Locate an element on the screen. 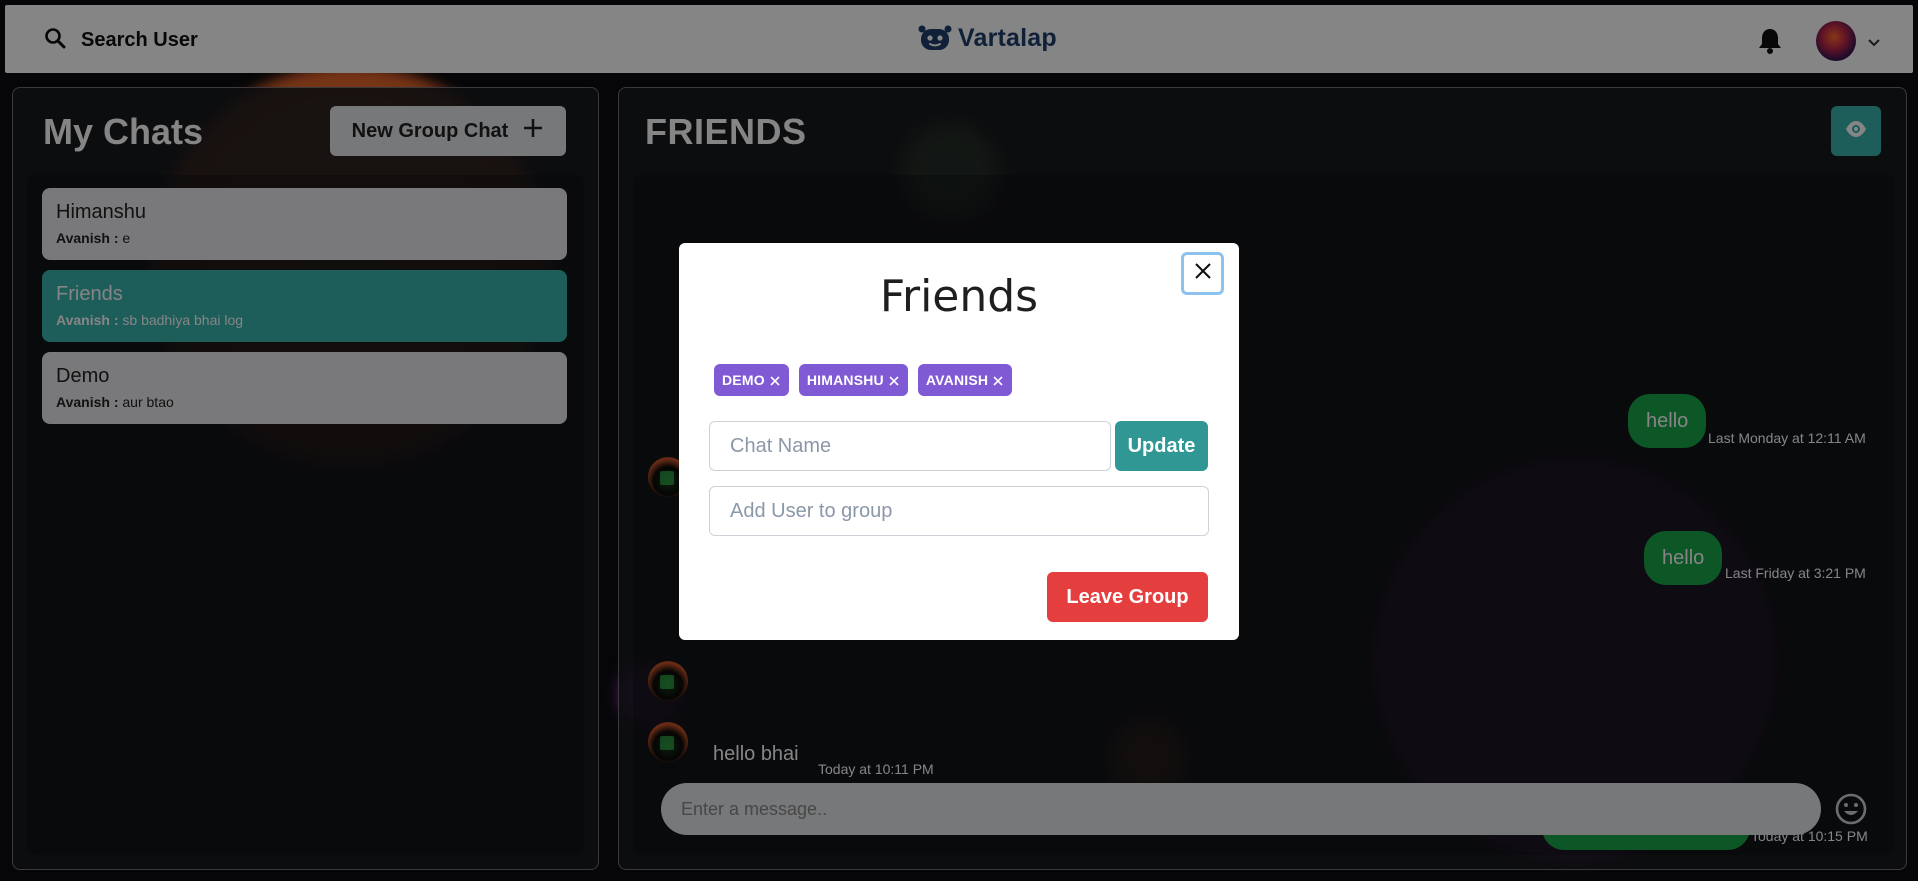 This screenshot has width=1918, height=881. member-tag: HIMANSHU is located at coordinates (853, 380).